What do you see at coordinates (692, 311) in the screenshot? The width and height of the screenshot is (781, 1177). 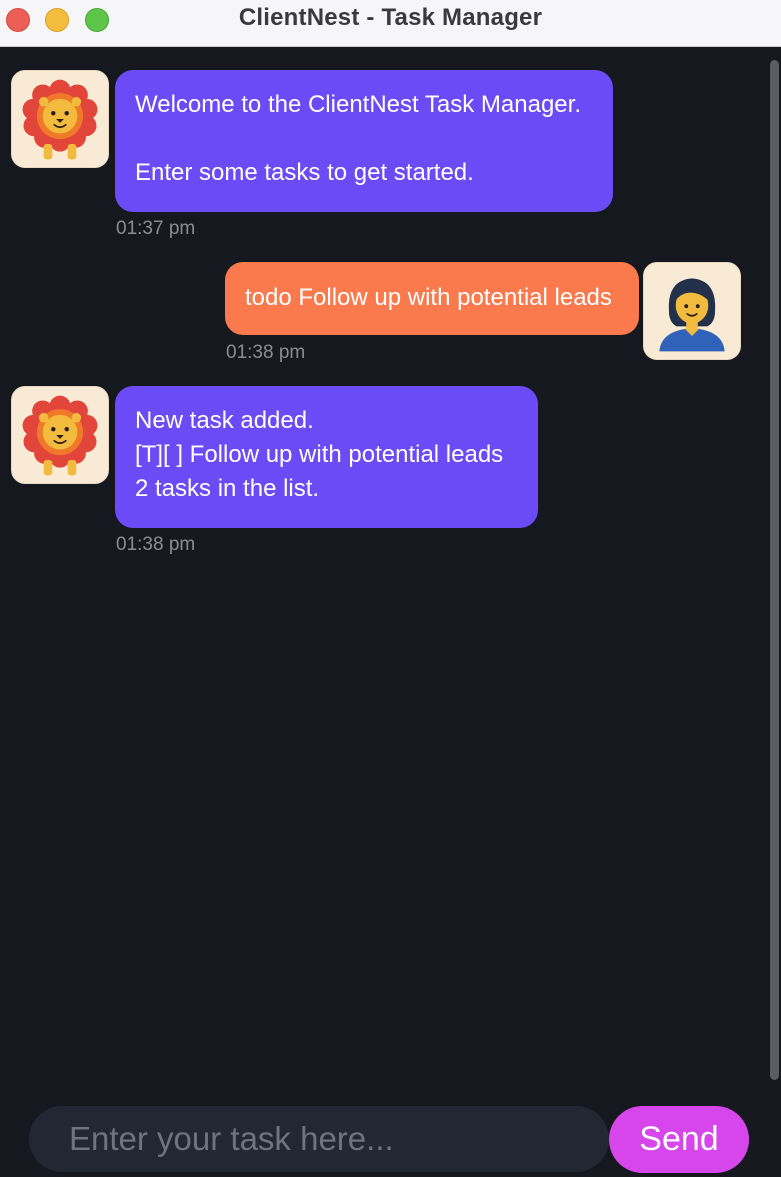 I see `user-avatar-icon` at bounding box center [692, 311].